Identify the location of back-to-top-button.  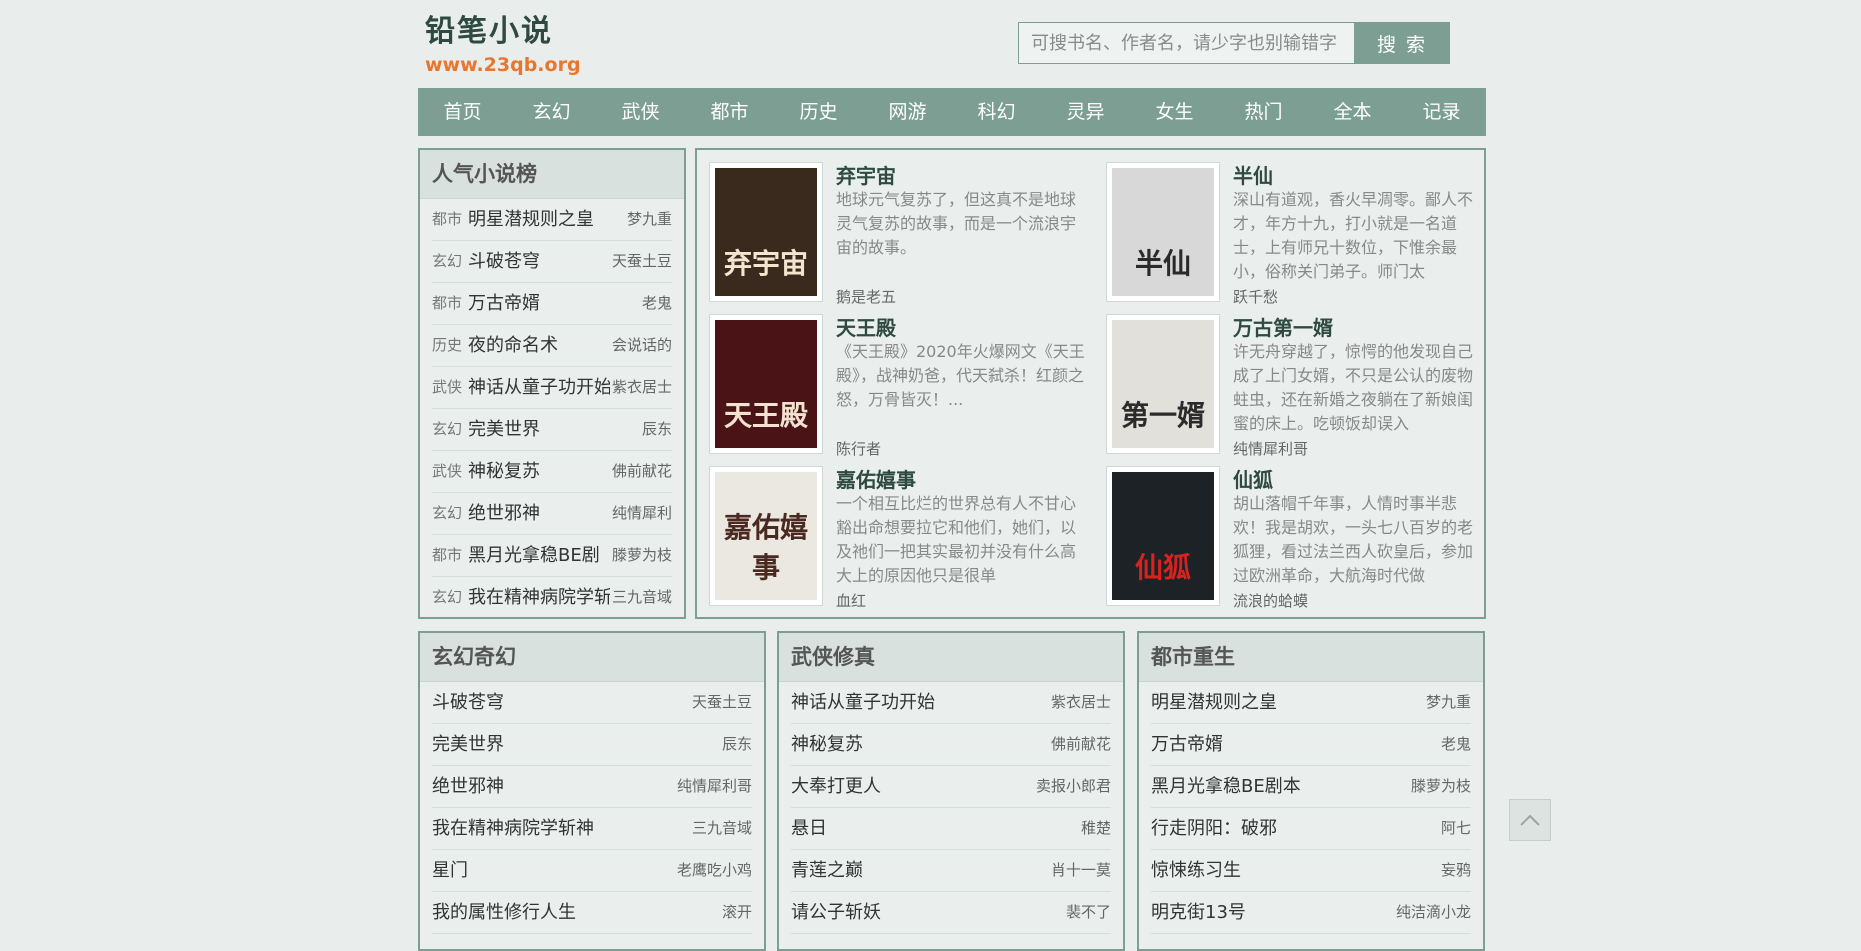
(1530, 820).